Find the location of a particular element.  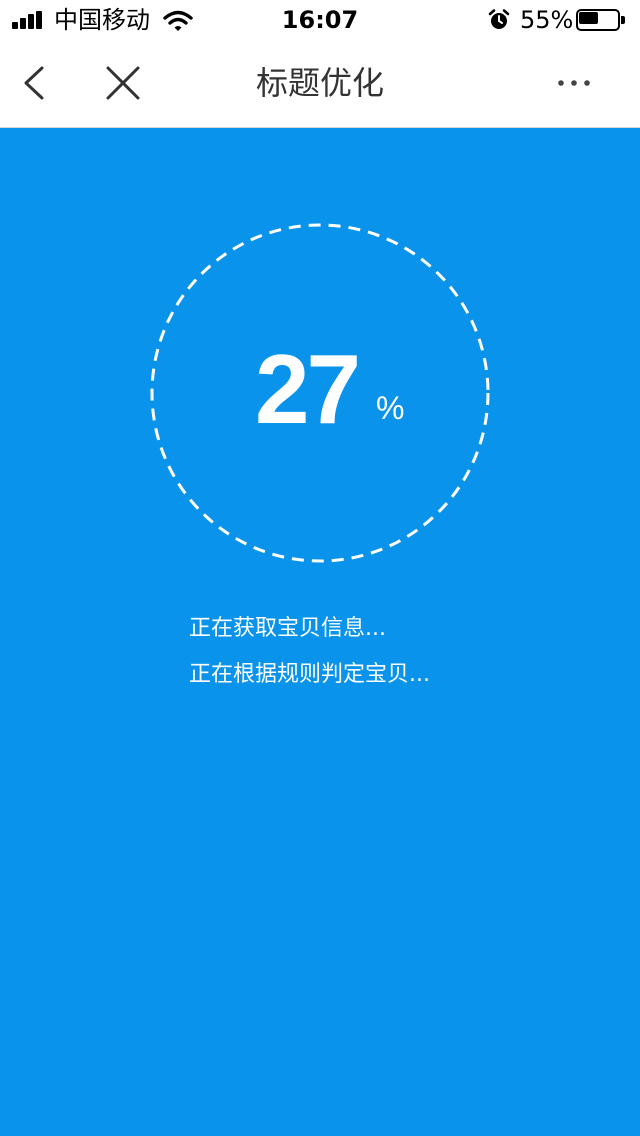

progress-number: 27 is located at coordinates (308, 389).